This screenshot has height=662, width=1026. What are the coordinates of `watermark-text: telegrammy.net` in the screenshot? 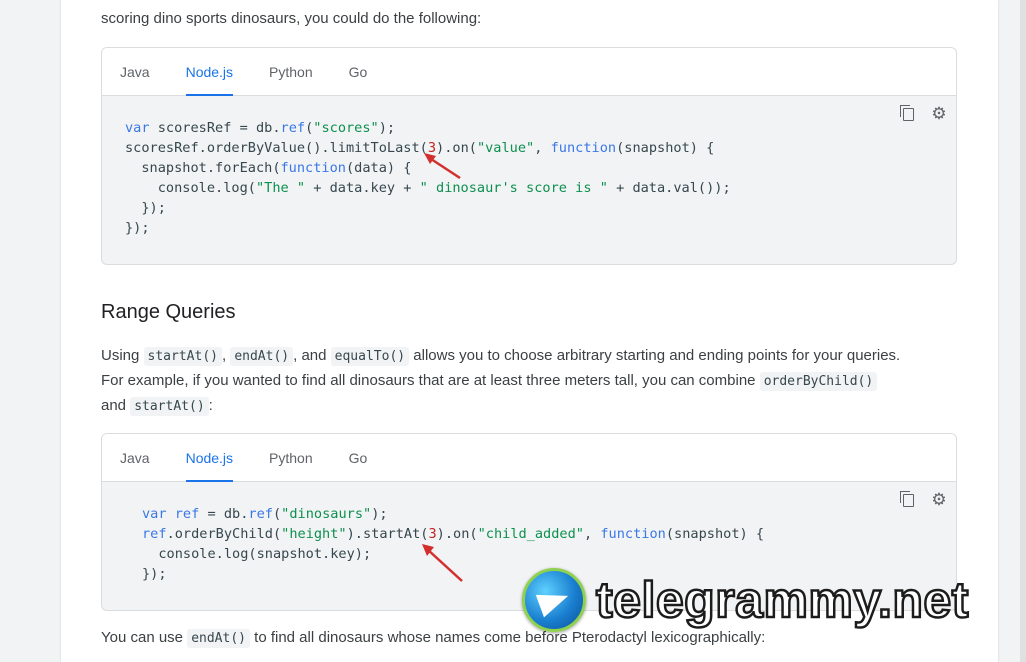 It's located at (782, 600).